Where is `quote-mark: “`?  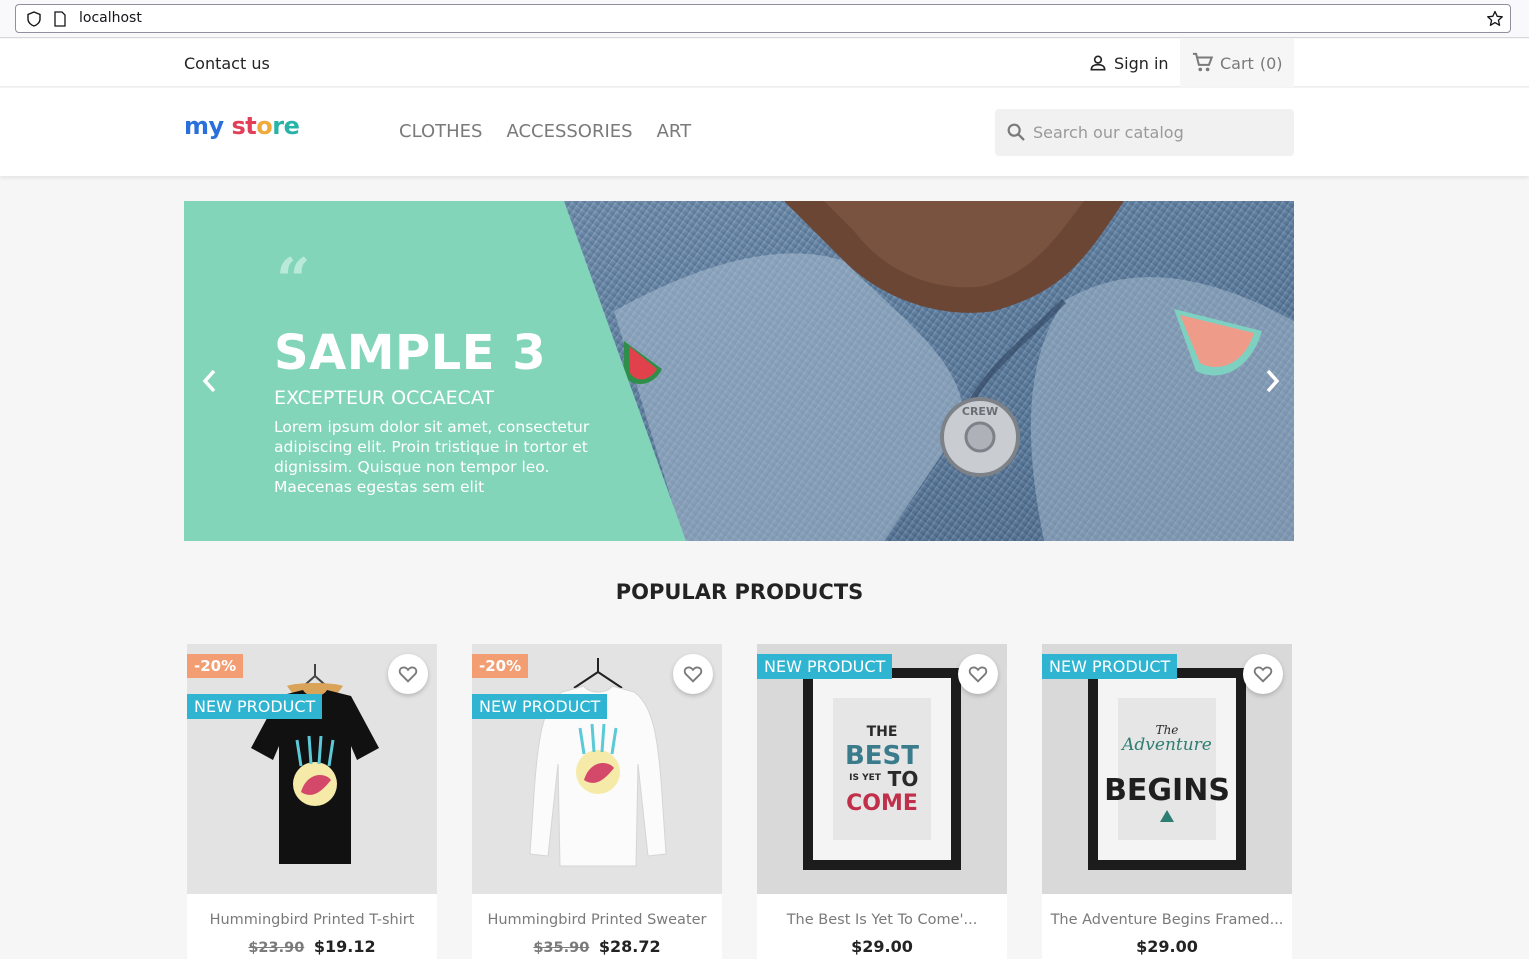
quote-mark: “ is located at coordinates (293, 281).